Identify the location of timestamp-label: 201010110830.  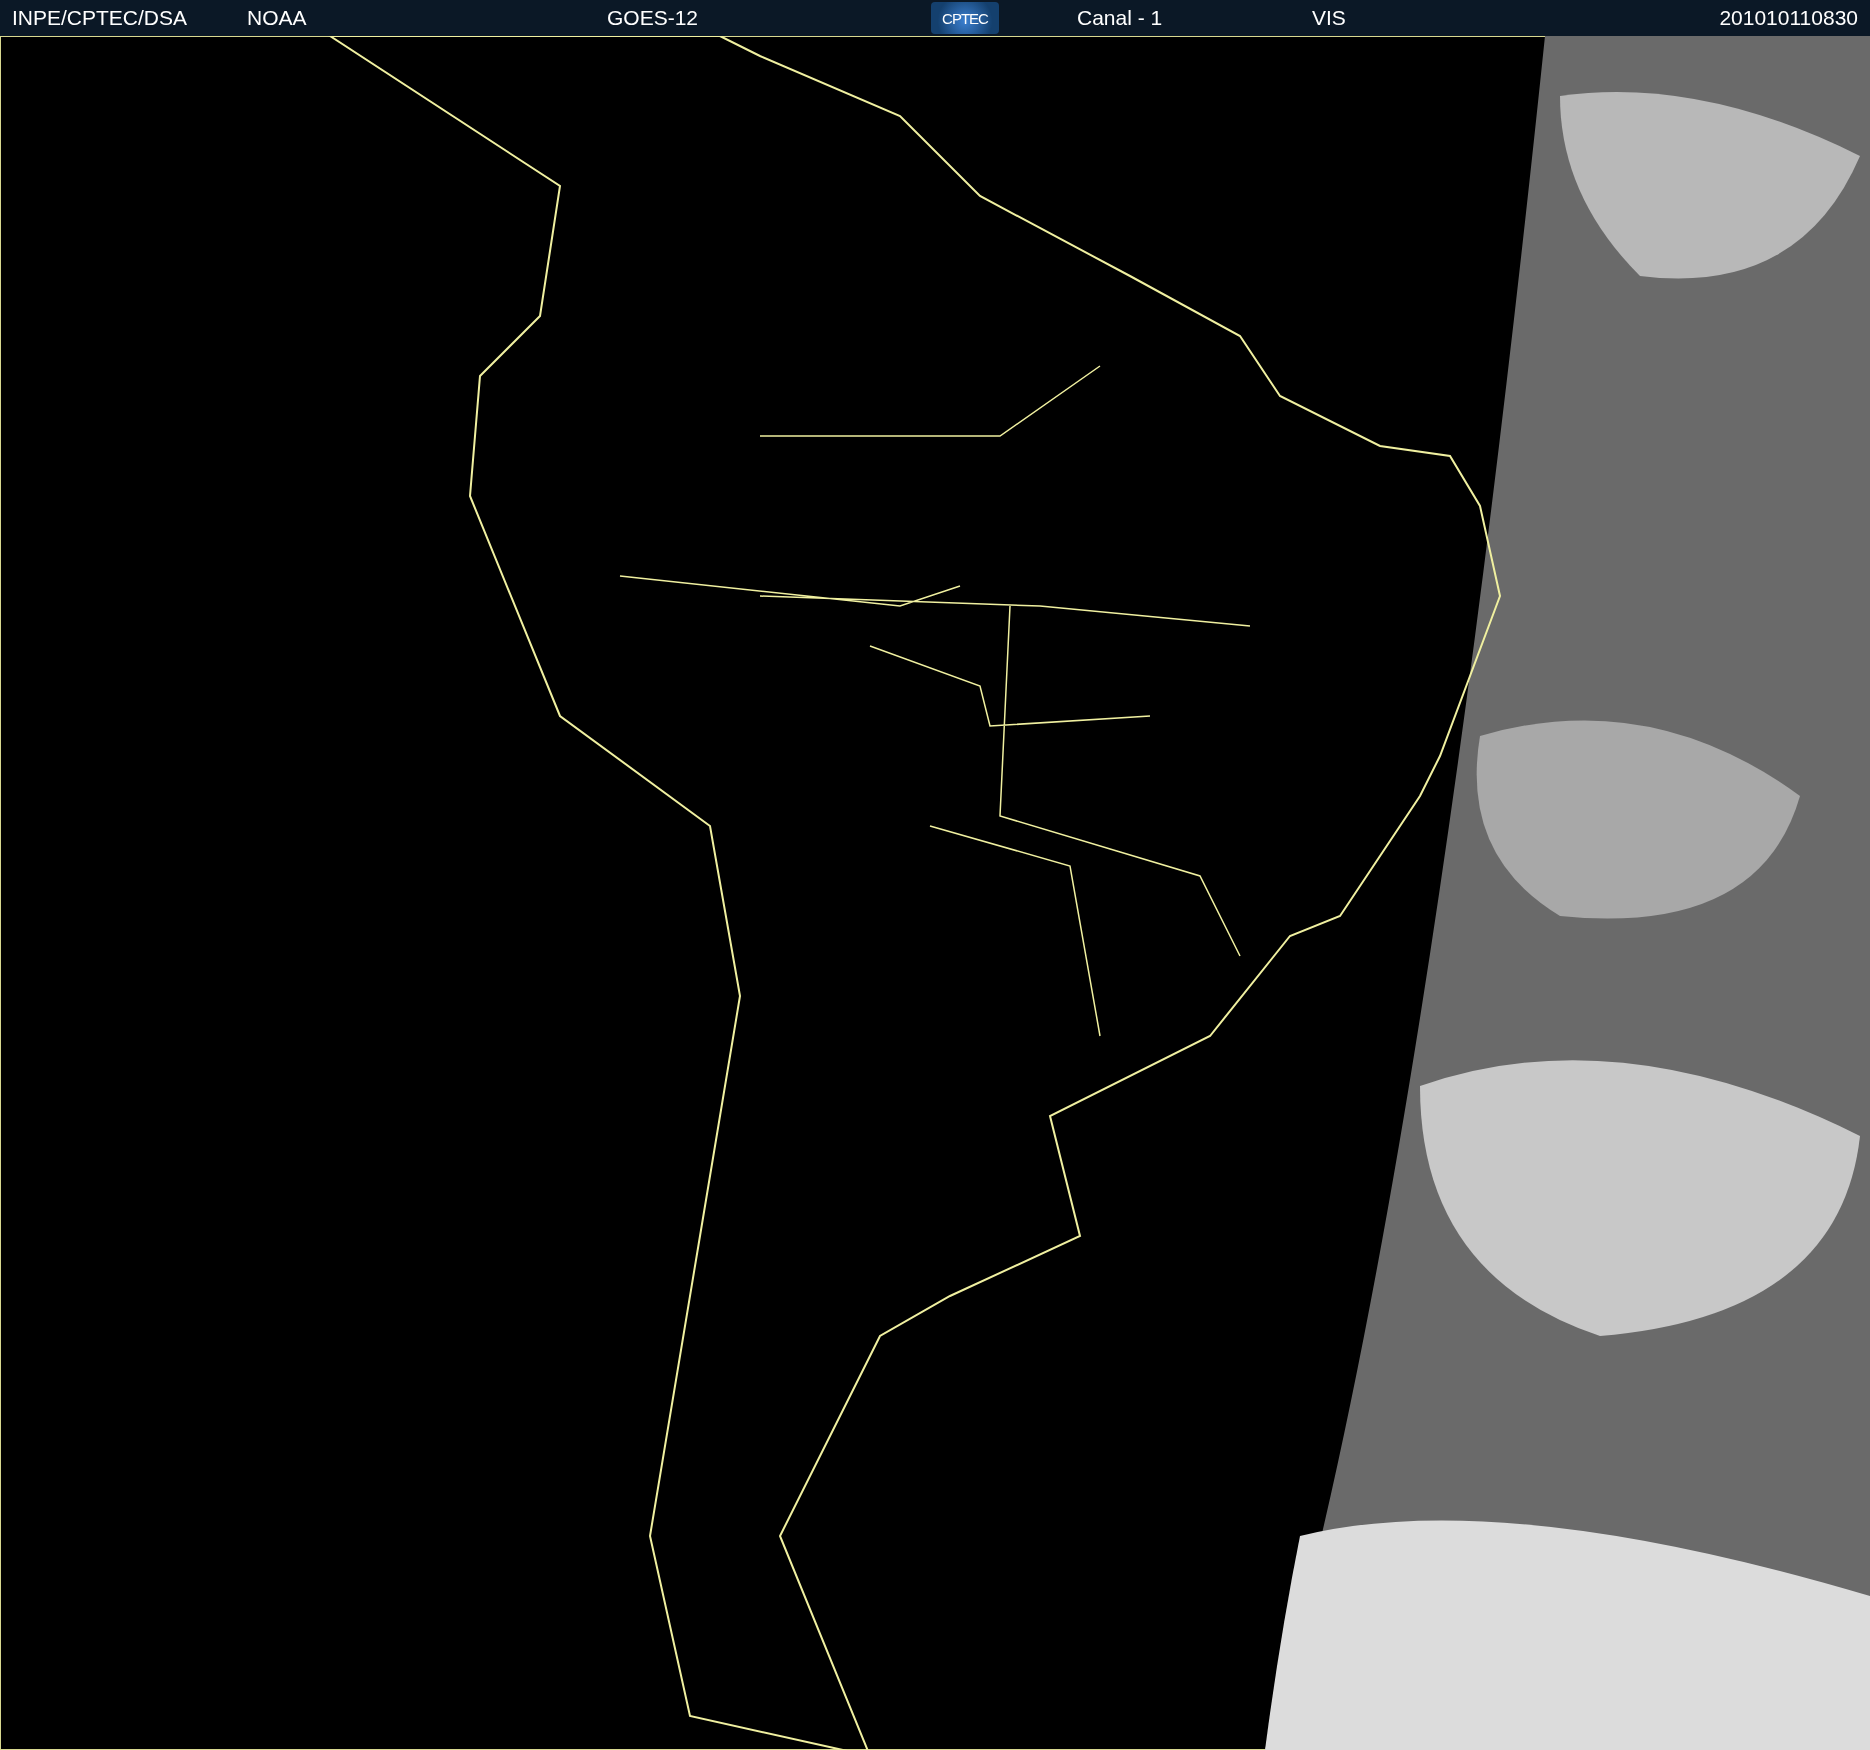
(1788, 18).